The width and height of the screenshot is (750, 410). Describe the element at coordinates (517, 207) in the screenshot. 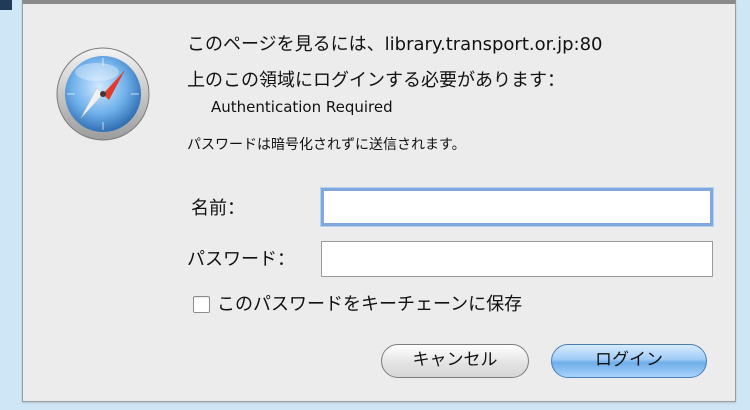

I see `name-input` at that location.